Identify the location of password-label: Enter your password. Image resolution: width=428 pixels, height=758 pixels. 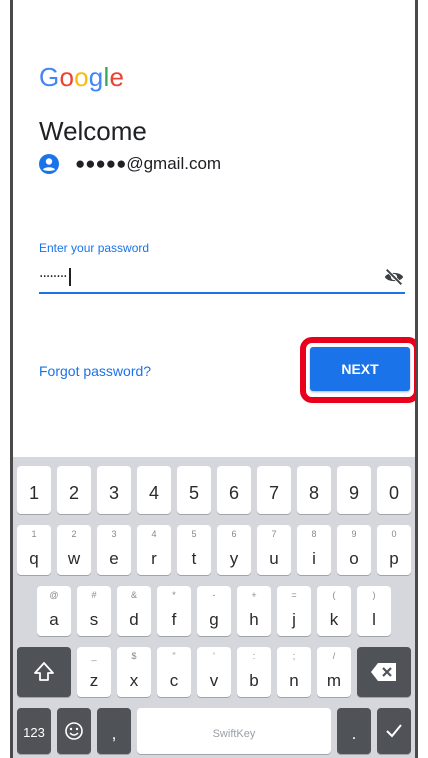
(94, 248).